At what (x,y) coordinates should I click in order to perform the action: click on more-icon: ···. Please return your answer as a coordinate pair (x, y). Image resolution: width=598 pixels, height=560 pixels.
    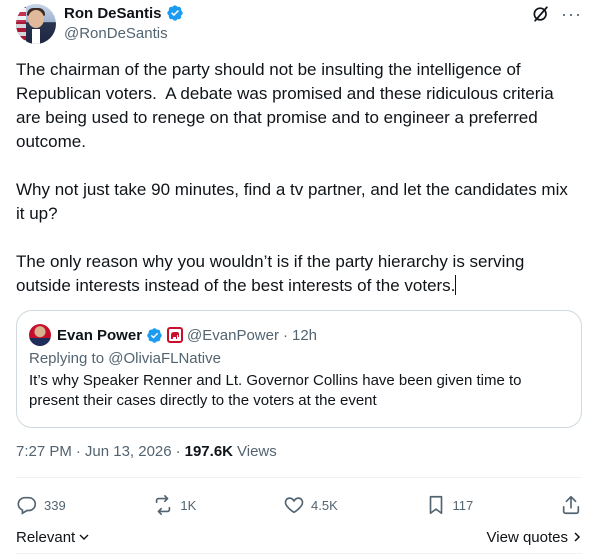
    Looking at the image, I should click on (571, 14).